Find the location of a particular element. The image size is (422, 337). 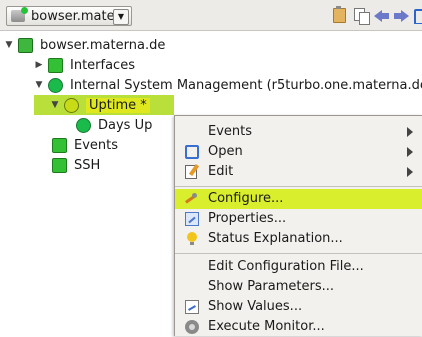

gear-icon is located at coordinates (192, 327).